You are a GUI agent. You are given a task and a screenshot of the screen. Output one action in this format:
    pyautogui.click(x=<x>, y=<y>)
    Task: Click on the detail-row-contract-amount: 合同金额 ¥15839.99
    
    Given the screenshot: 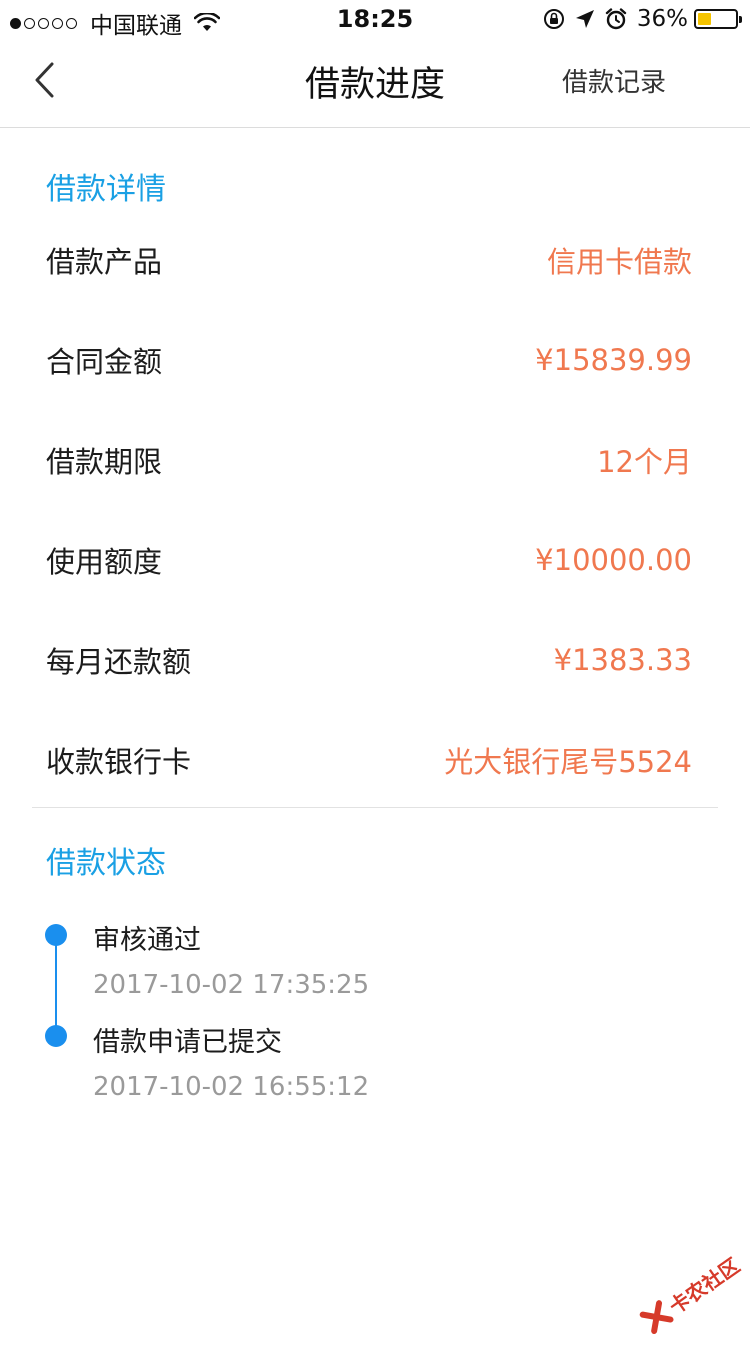 What is the action you would take?
    pyautogui.click(x=369, y=360)
    